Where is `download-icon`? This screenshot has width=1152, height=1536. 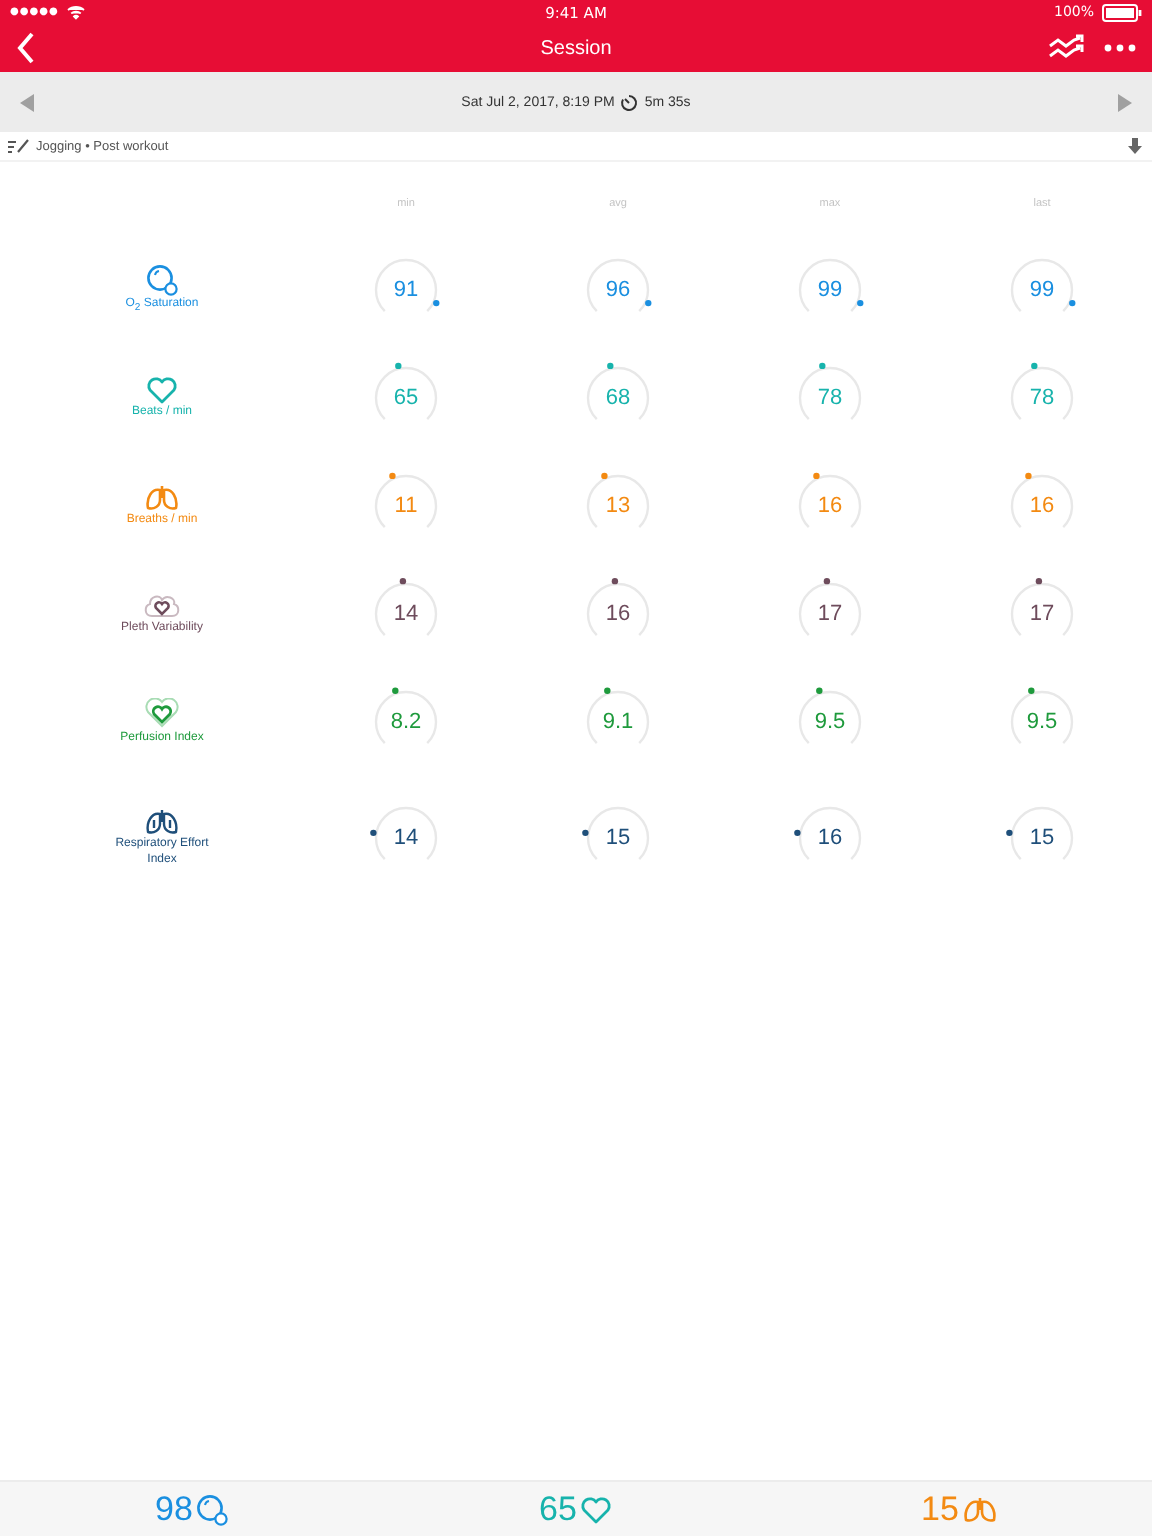
download-icon is located at coordinates (1135, 146).